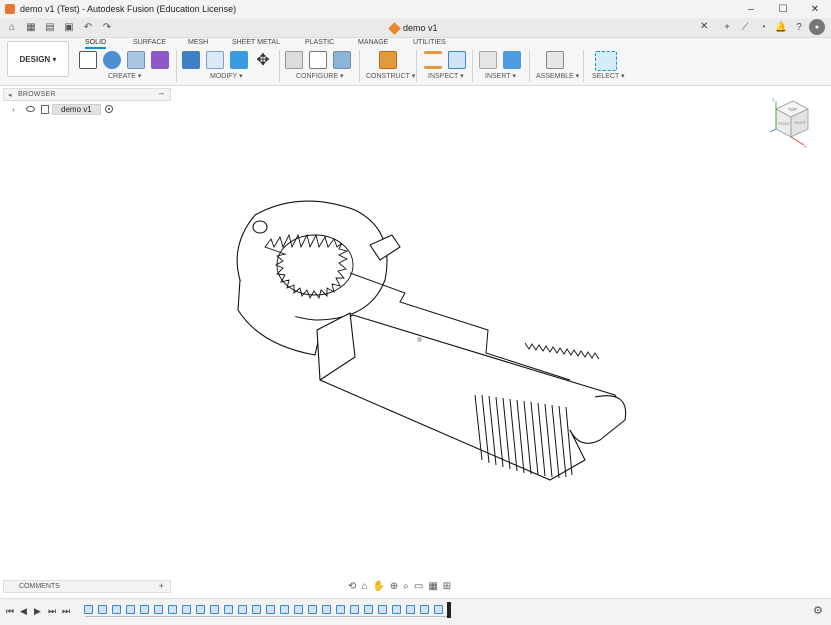 The image size is (831, 625). What do you see at coordinates (790, 123) in the screenshot?
I see `viewcube: TOP FRONT RIGHT Z X` at bounding box center [790, 123].